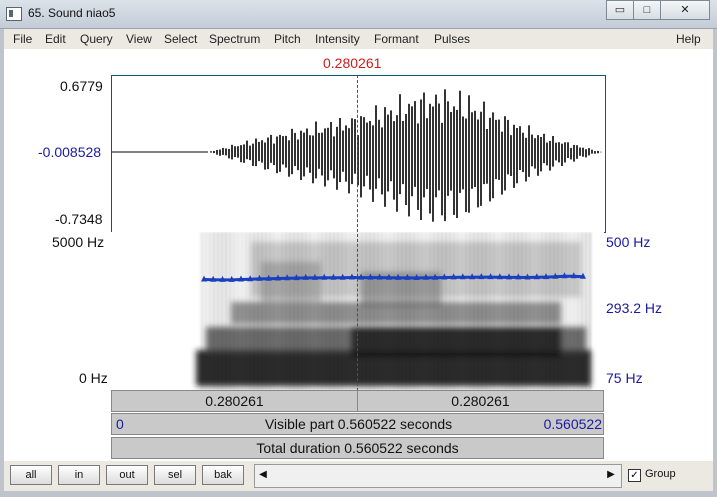 Image resolution: width=717 pixels, height=497 pixels. Describe the element at coordinates (175, 475) in the screenshot. I see `zoom-selection-button: sel` at that location.